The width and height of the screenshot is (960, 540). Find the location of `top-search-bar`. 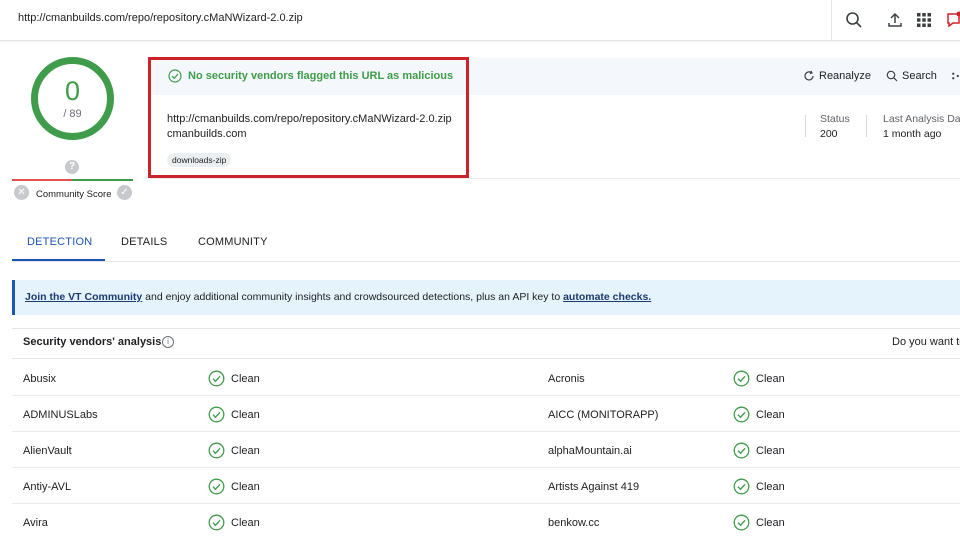

top-search-bar is located at coordinates (480, 20).